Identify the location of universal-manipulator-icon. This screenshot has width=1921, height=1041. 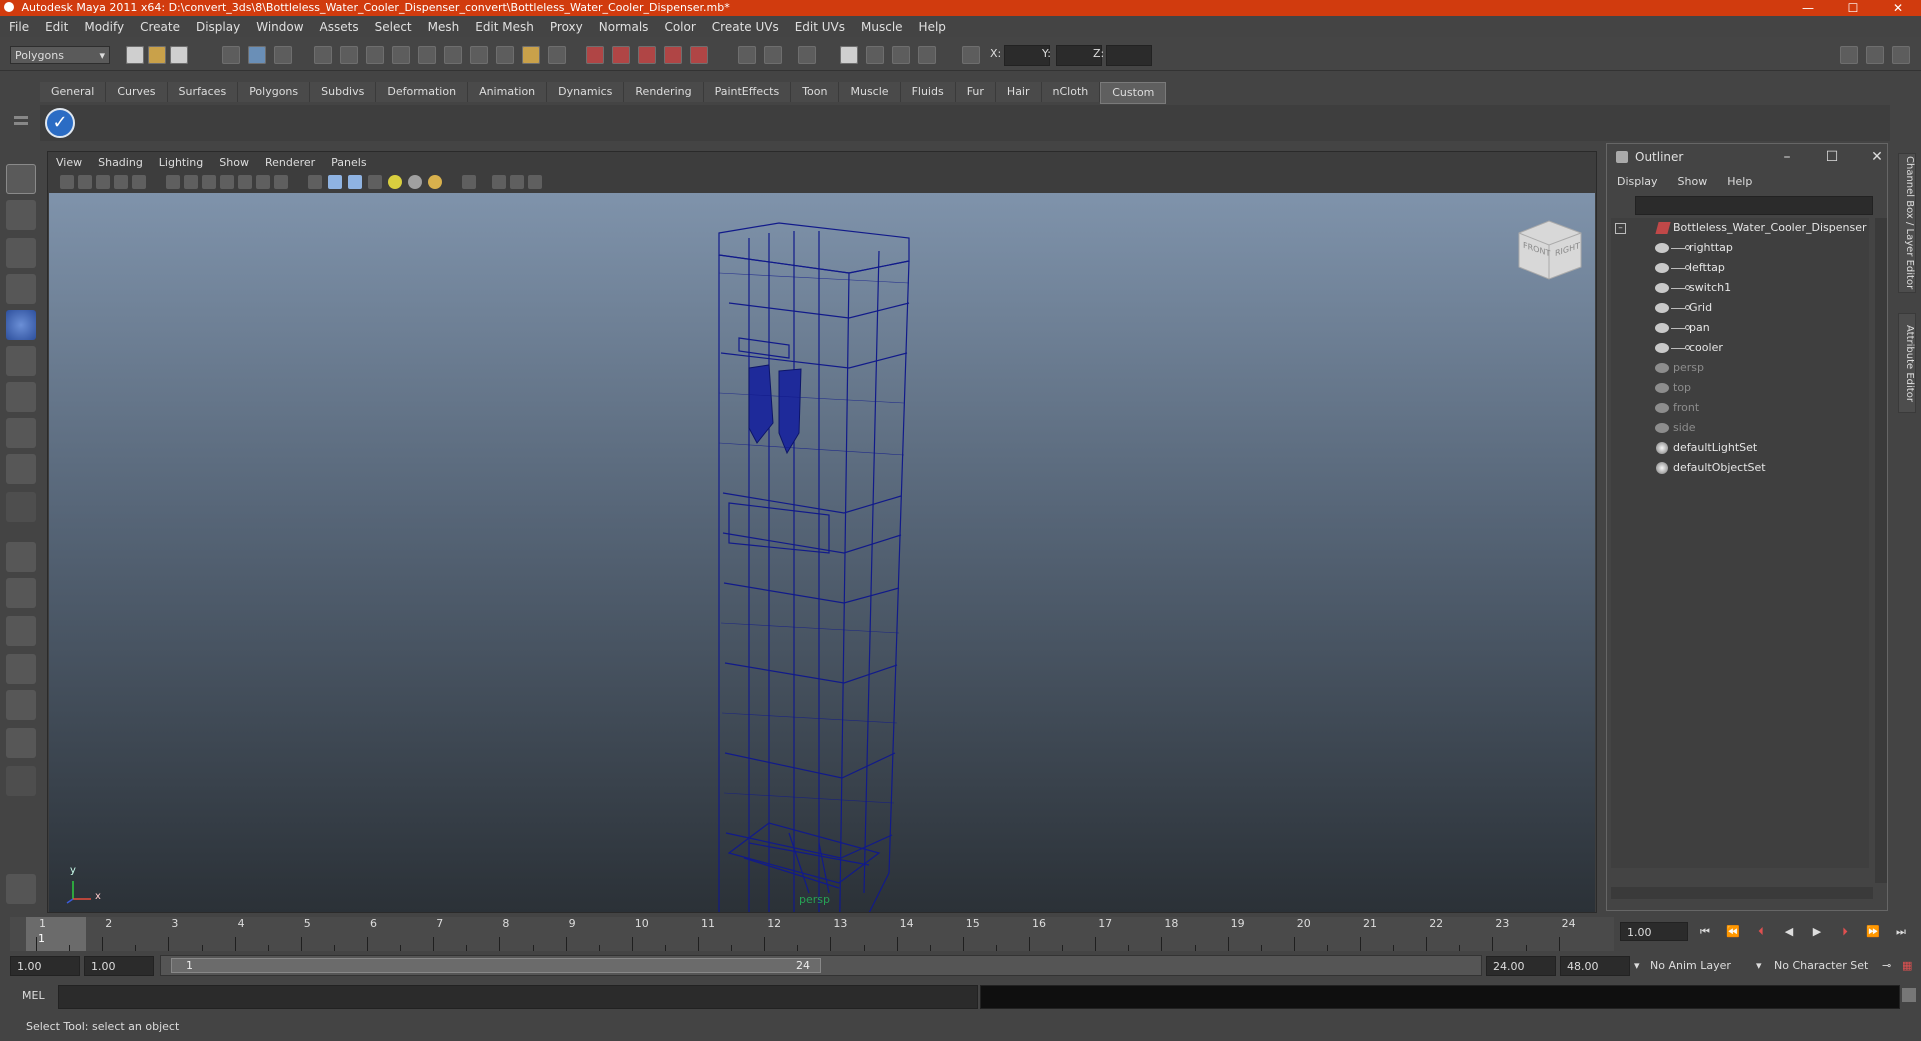
(21, 397).